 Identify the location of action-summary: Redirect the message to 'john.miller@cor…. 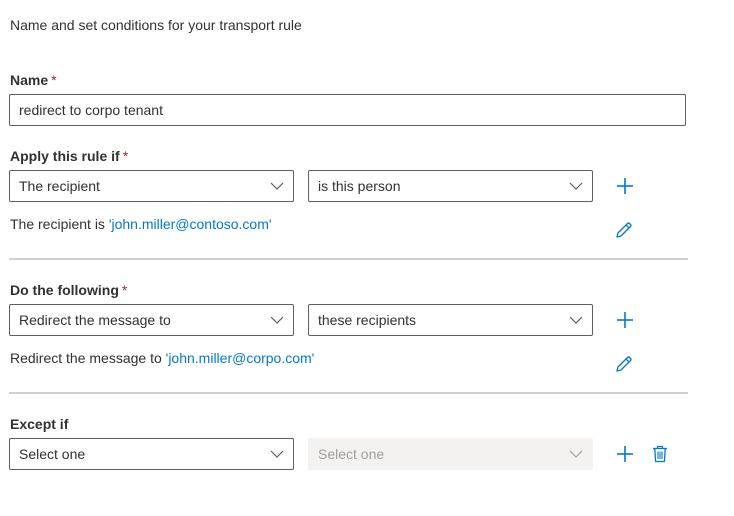
(162, 358).